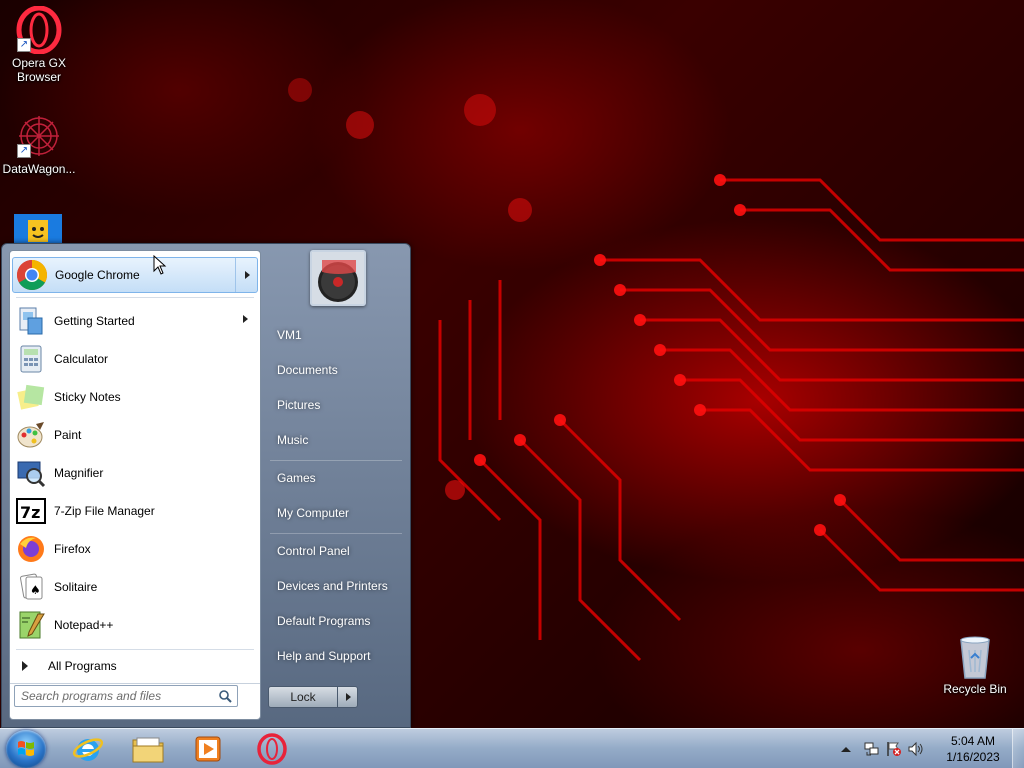 Image resolution: width=1024 pixels, height=768 pixels. What do you see at coordinates (272, 749) in the screenshot?
I see `taskbar-opera` at bounding box center [272, 749].